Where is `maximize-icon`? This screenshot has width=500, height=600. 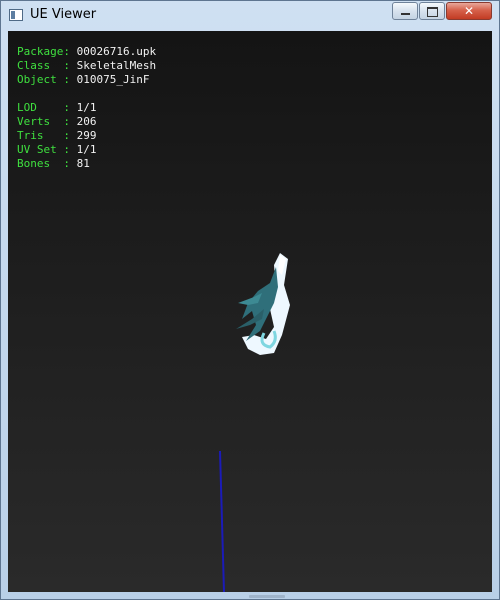
maximize-icon is located at coordinates (432, 11).